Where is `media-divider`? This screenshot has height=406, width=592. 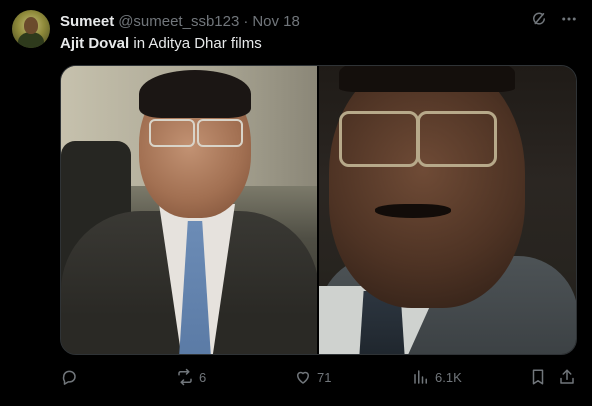 media-divider is located at coordinates (318, 210).